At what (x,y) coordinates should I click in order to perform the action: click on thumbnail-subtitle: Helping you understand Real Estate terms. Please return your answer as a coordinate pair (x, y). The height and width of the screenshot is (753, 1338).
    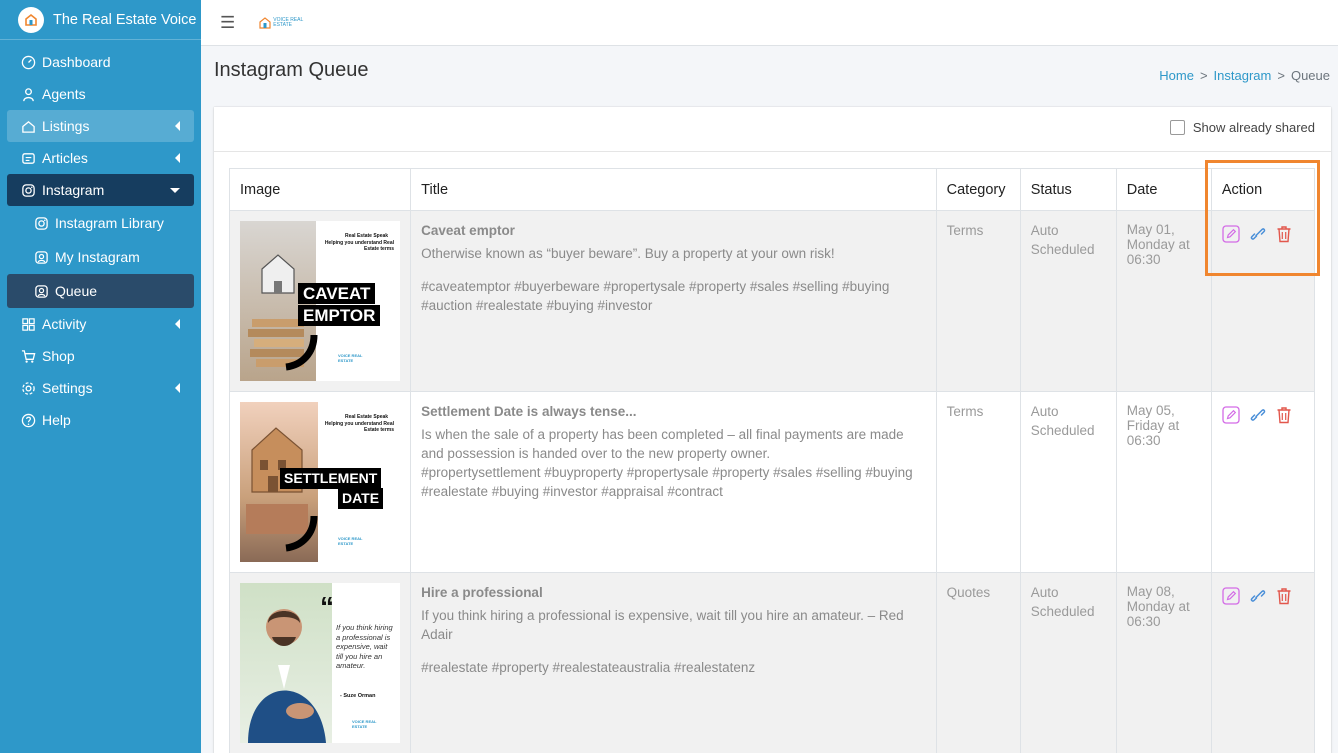
    Looking at the image, I should click on (359, 427).